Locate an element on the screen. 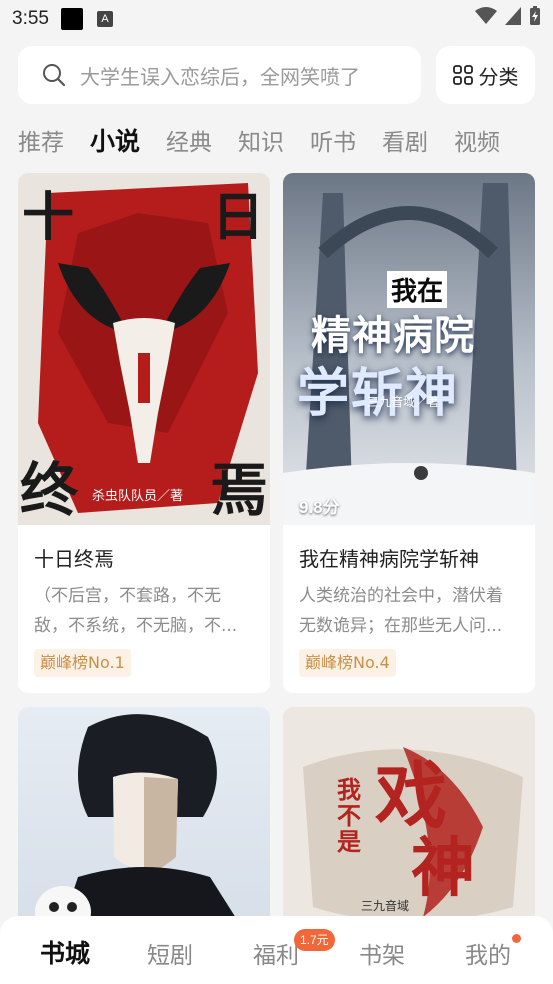  search-input: 大学生误入恋综后，全网笑喷了 is located at coordinates (219, 75).